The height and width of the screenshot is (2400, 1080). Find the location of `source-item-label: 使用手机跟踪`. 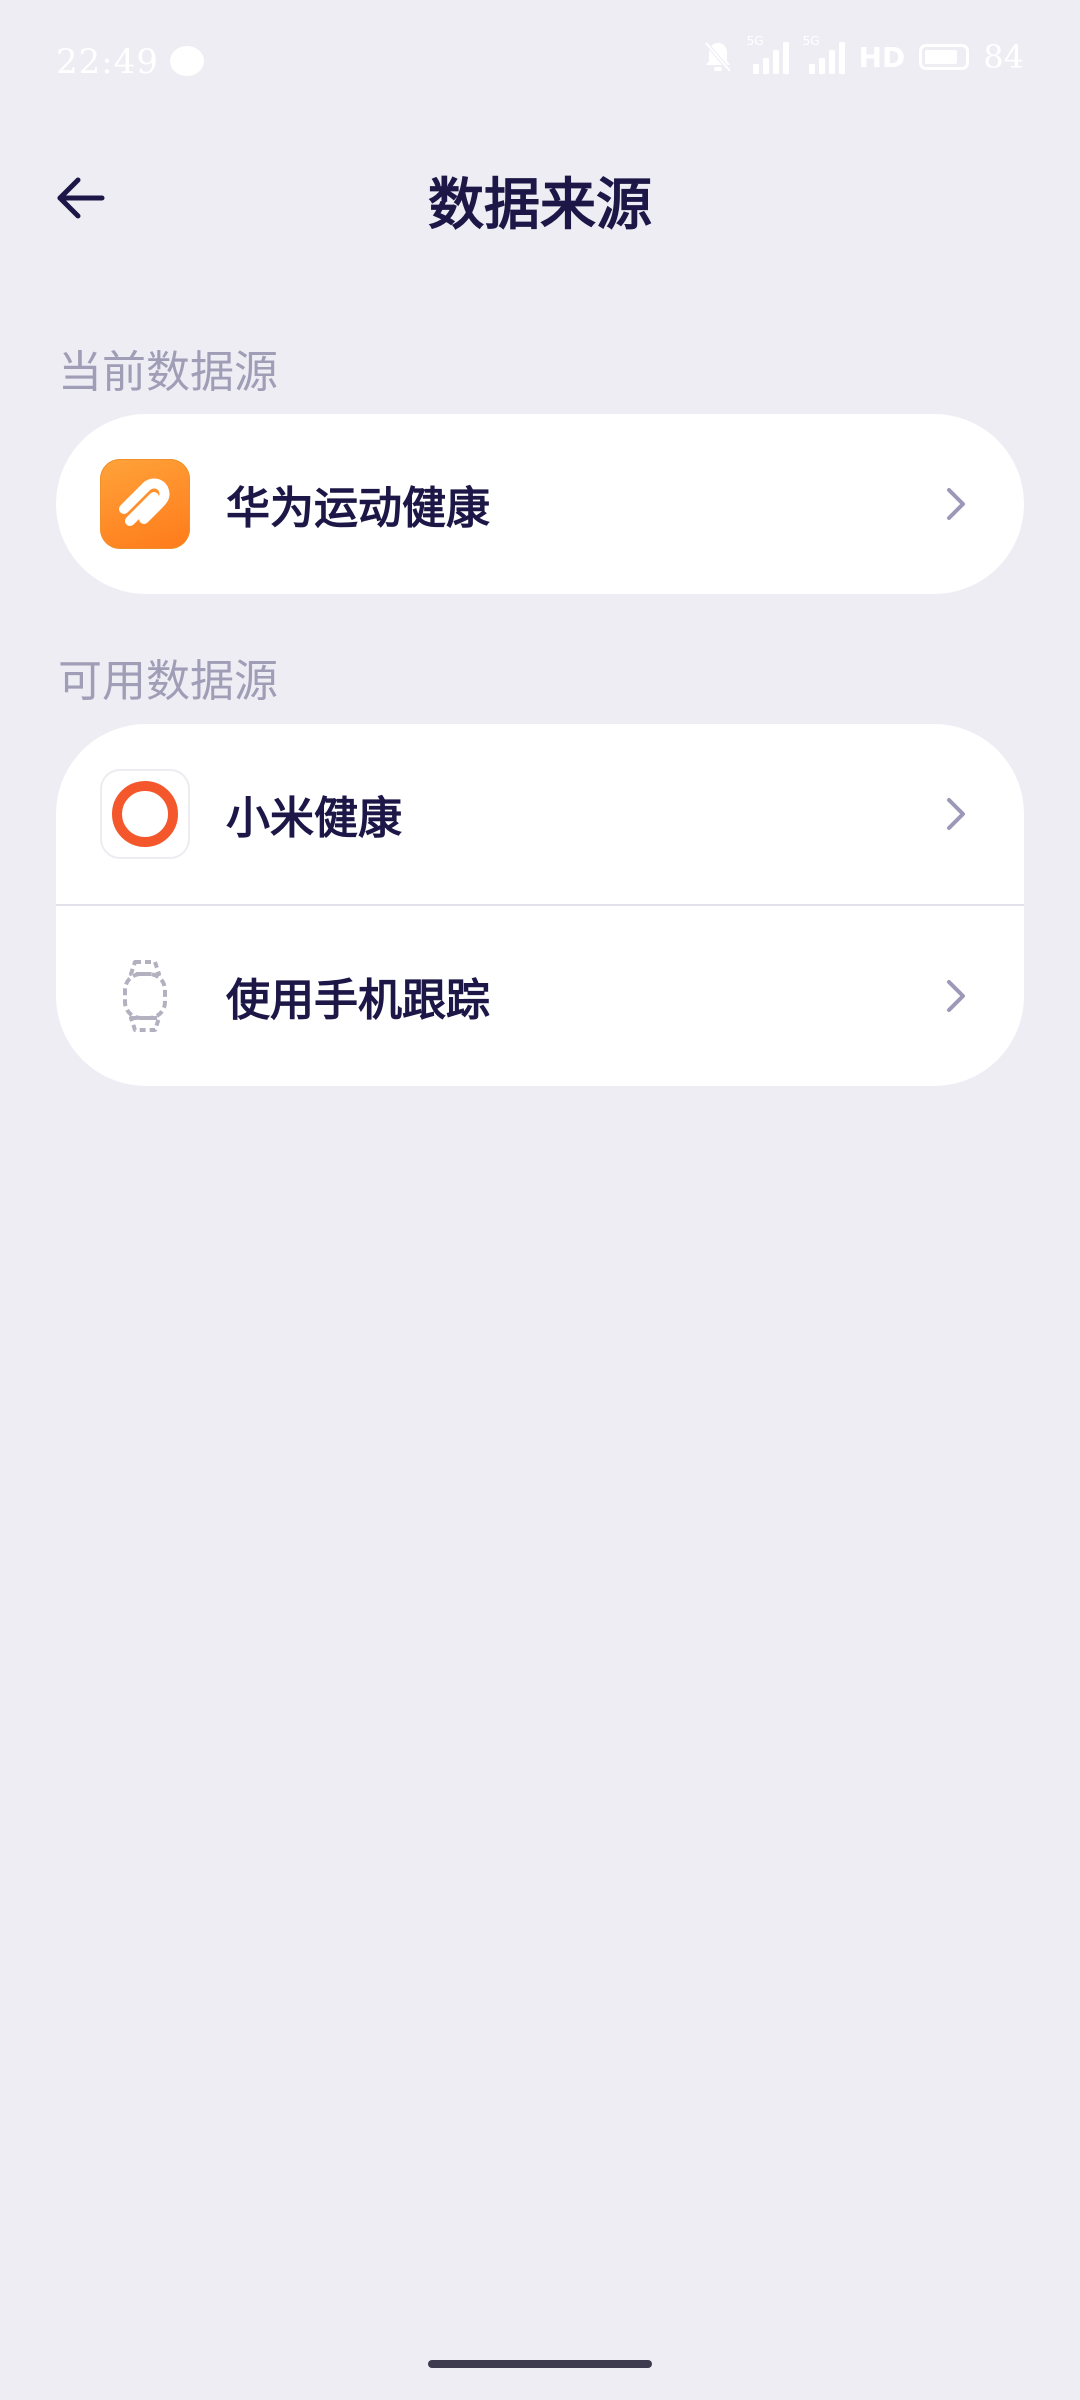

source-item-label: 使用手机跟踪 is located at coordinates (358, 1000).